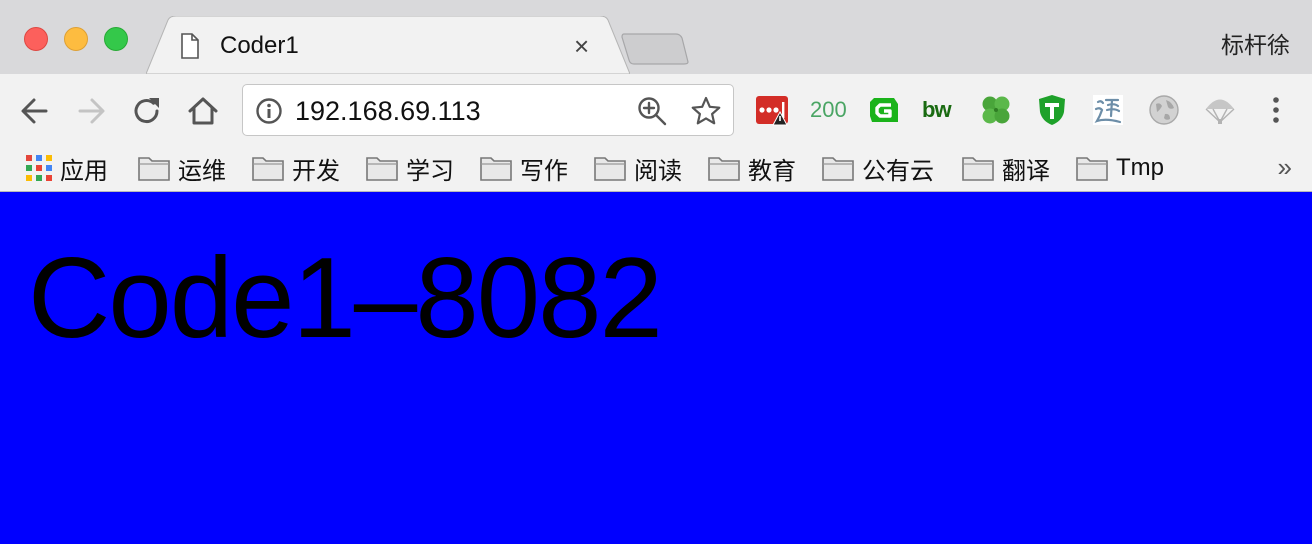  Describe the element at coordinates (652, 111) in the screenshot. I see `zoom-in-icon` at that location.